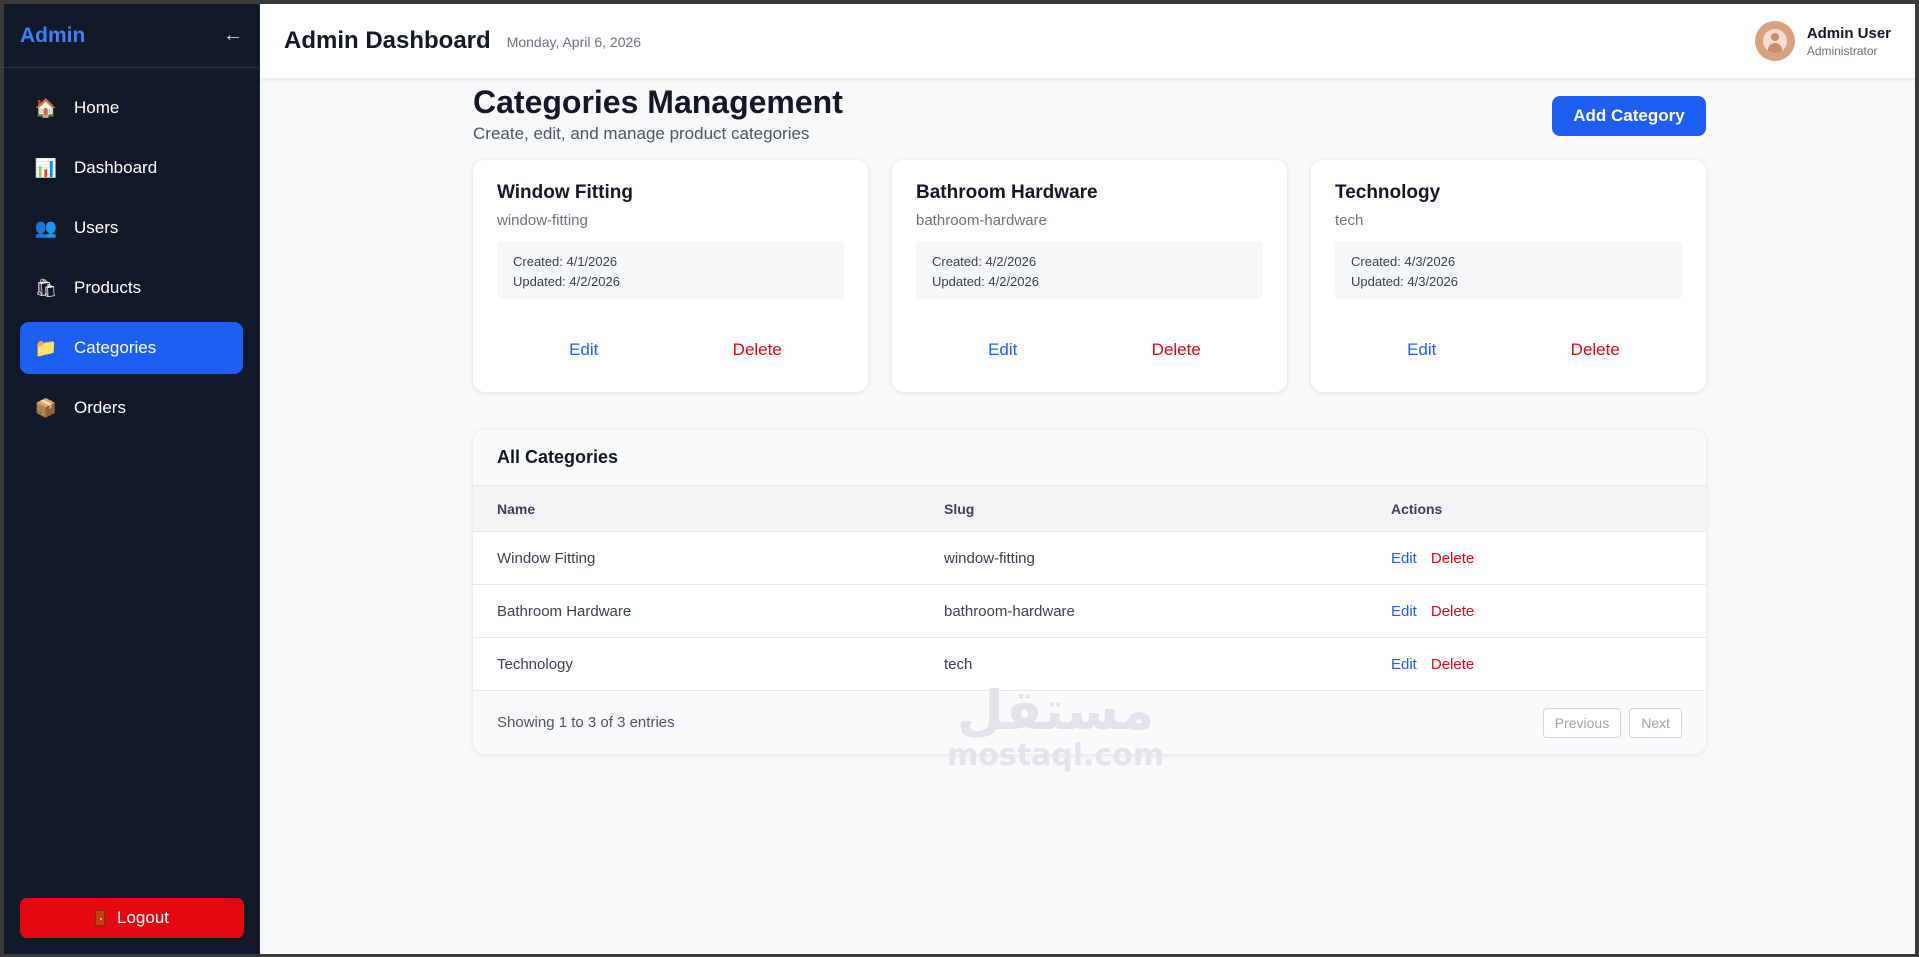 The image size is (1919, 957). What do you see at coordinates (46, 287) in the screenshot?
I see `shopping-bags-icon: 🛍` at bounding box center [46, 287].